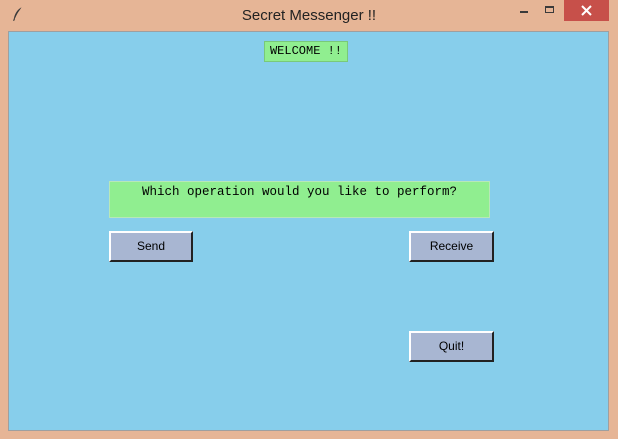  I want to click on maximize-icon, so click(549, 9).